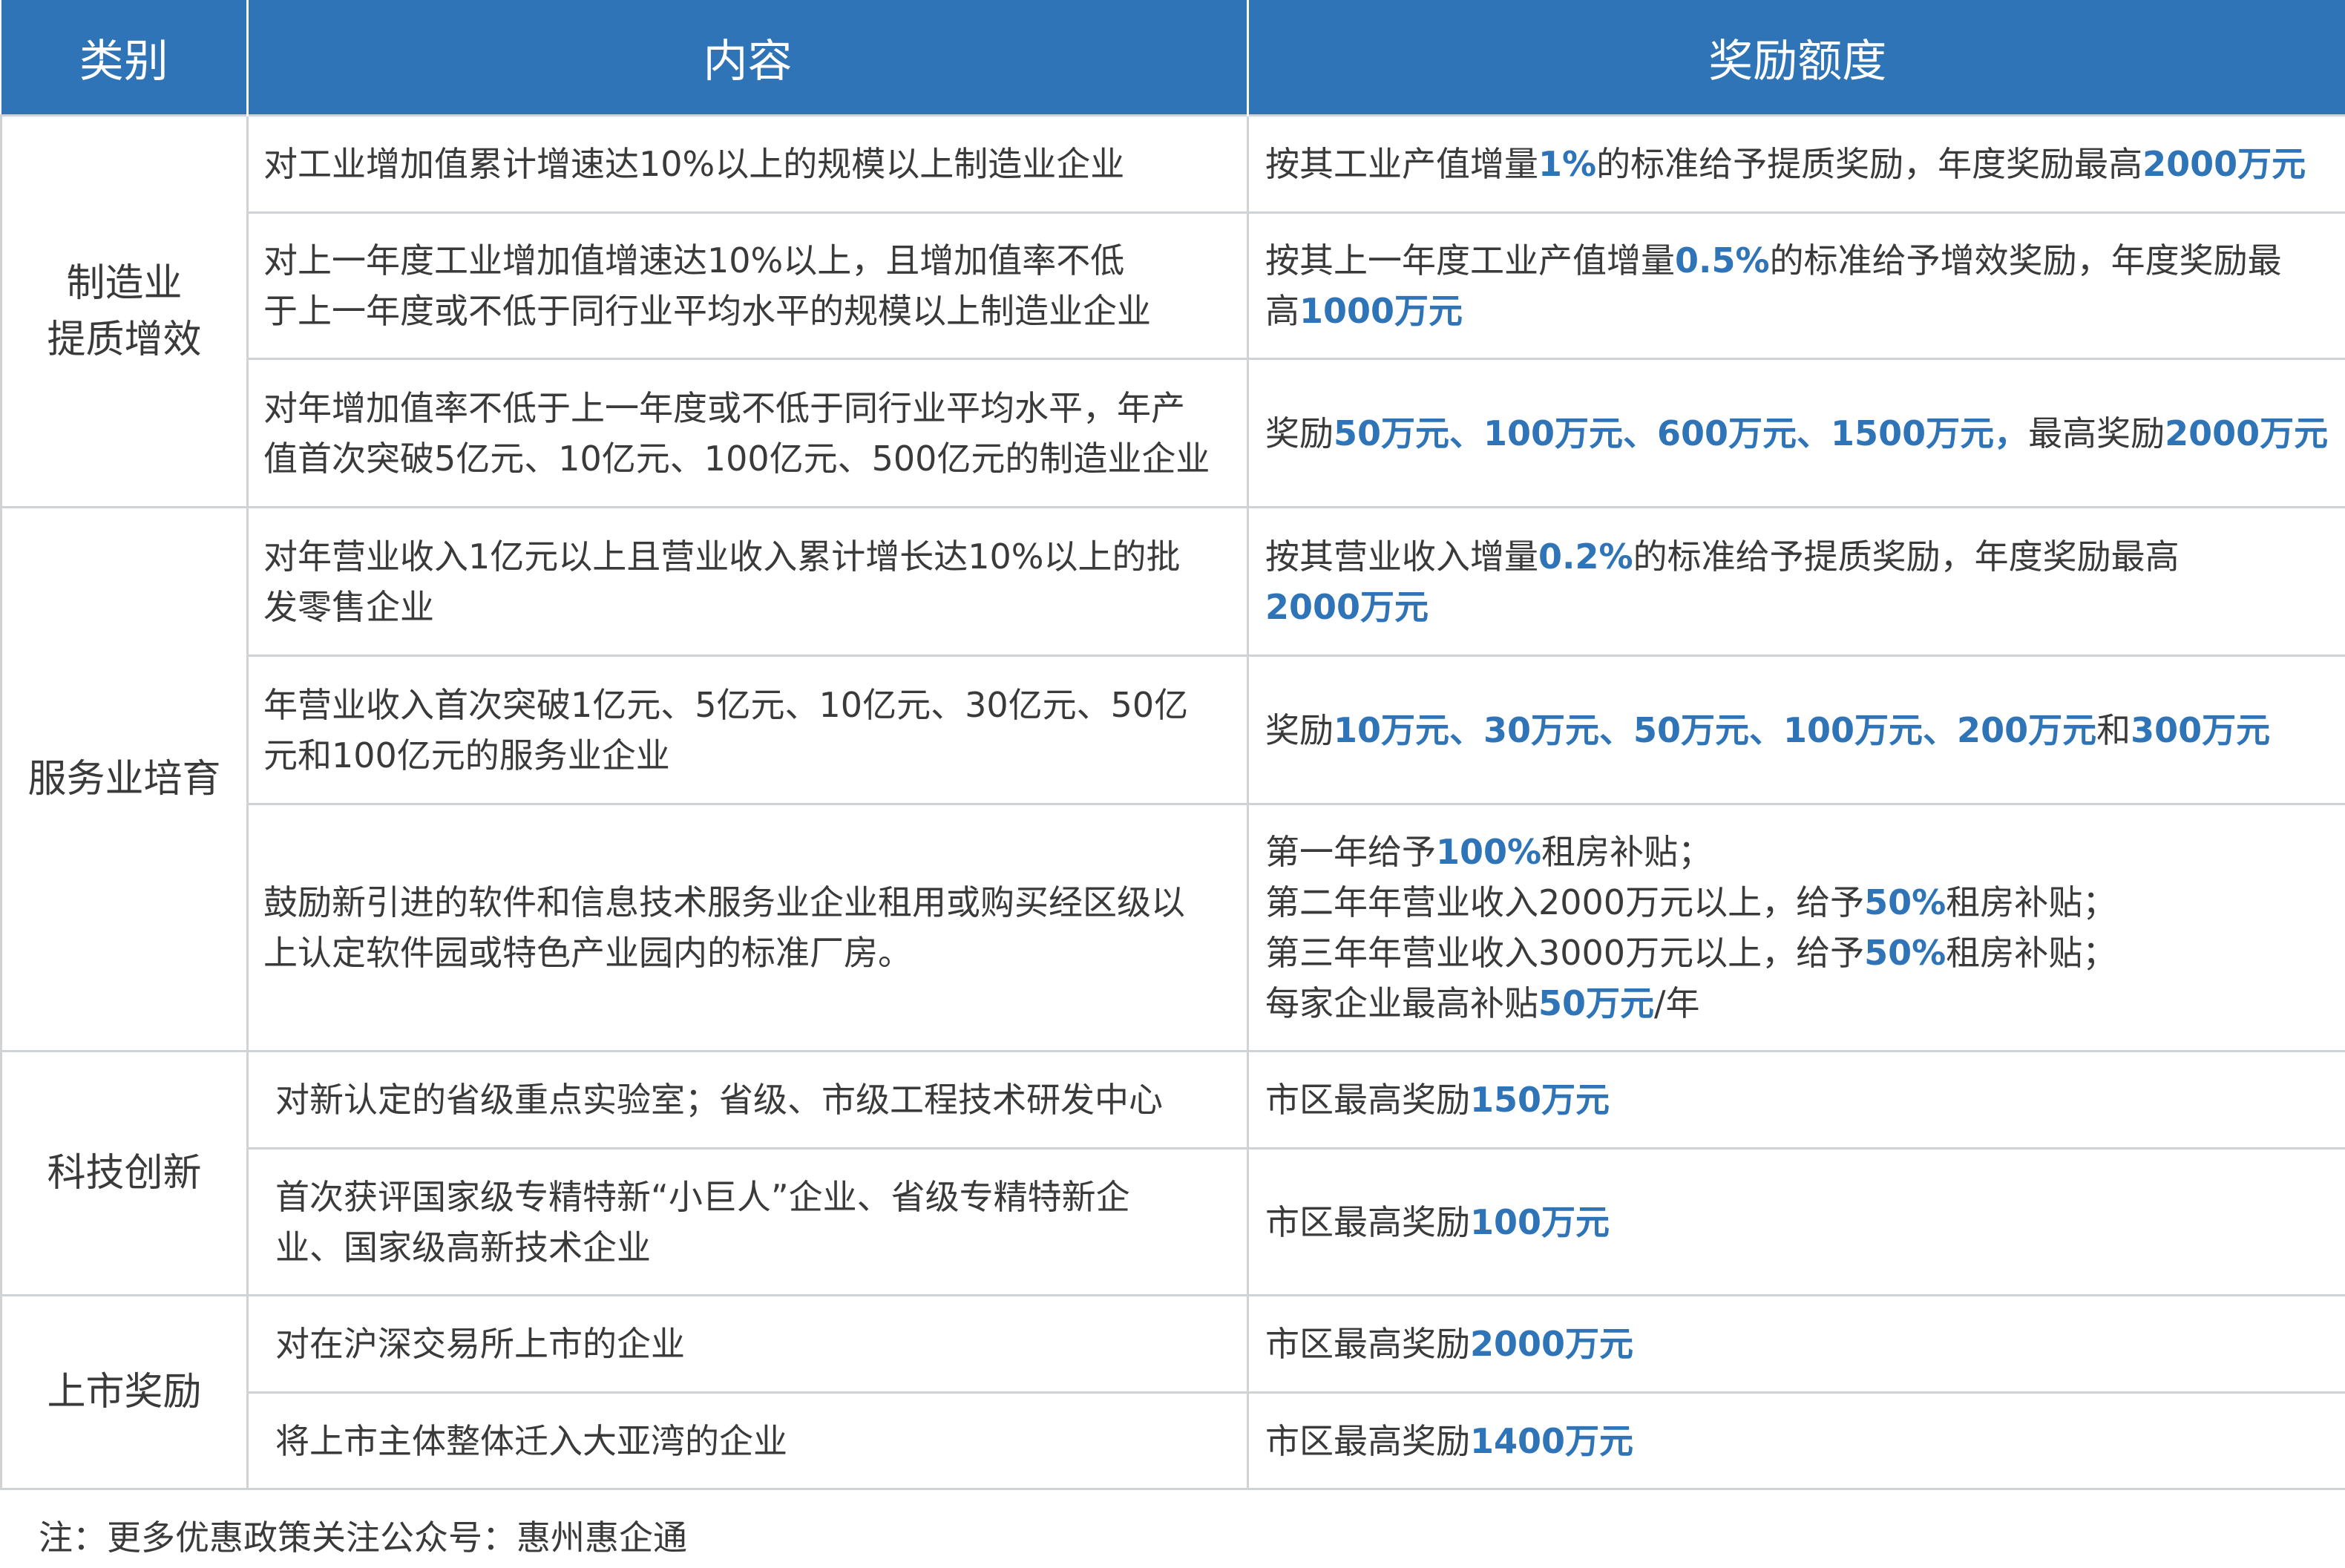  What do you see at coordinates (1596, 1003) in the screenshot?
I see `reward-amount: 50万元` at bounding box center [1596, 1003].